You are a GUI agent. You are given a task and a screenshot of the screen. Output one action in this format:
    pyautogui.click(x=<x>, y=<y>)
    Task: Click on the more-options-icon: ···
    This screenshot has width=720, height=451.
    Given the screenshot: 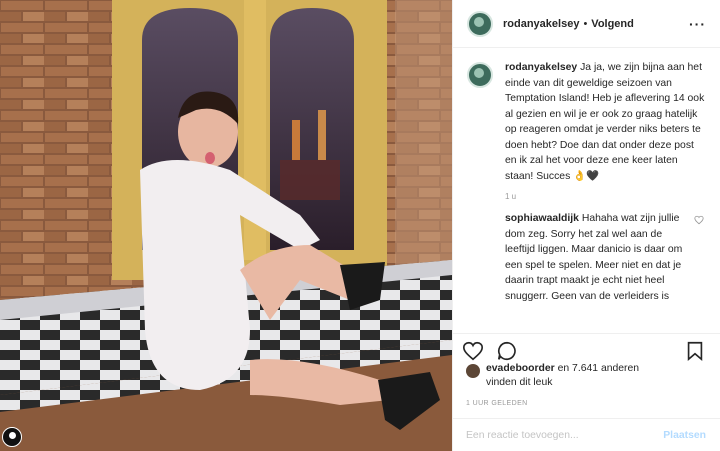 What is the action you would take?
    pyautogui.click(x=697, y=24)
    